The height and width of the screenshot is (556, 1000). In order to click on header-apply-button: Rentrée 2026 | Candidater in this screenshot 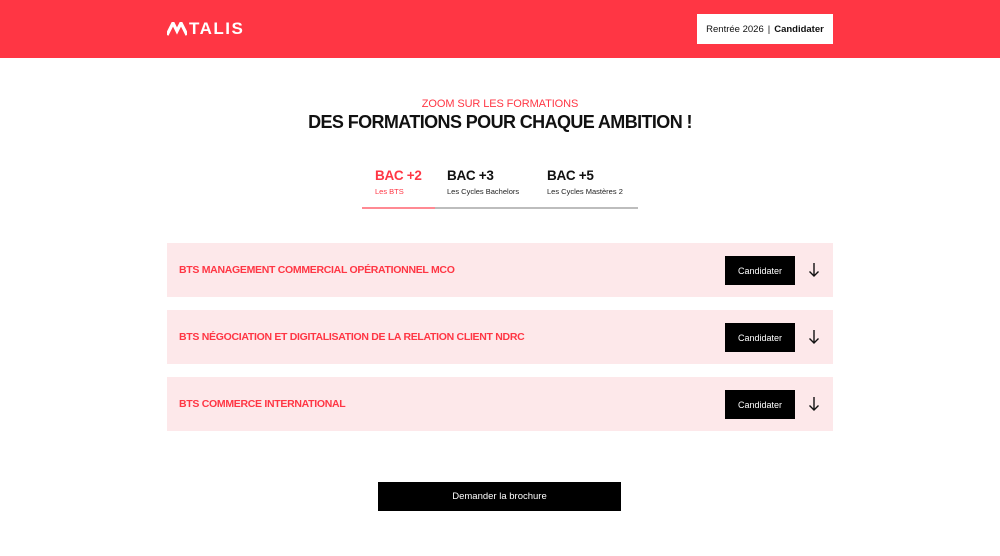, I will do `click(765, 29)`.